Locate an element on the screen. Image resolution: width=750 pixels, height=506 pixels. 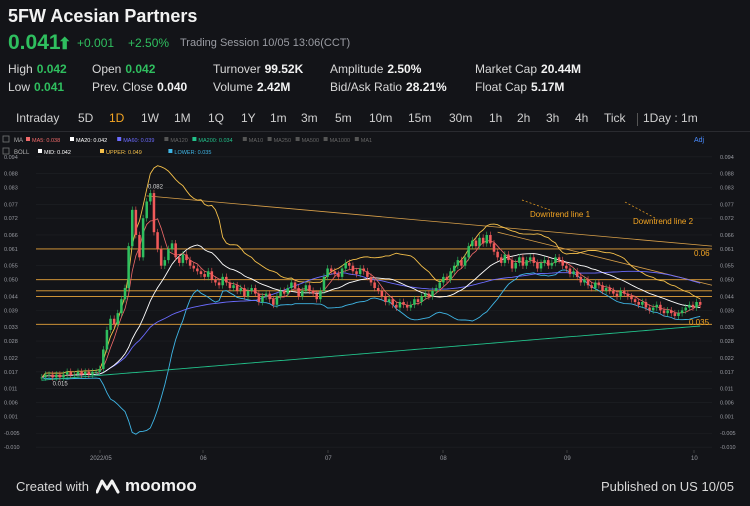
tab-30m: 30m is located at coordinates (460, 118).